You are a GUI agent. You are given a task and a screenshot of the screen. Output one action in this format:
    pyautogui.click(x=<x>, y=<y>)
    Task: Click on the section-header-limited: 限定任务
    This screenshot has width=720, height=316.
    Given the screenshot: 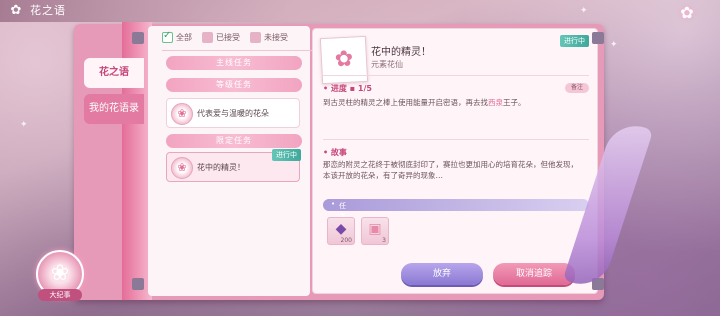 What is the action you would take?
    pyautogui.click(x=234, y=141)
    